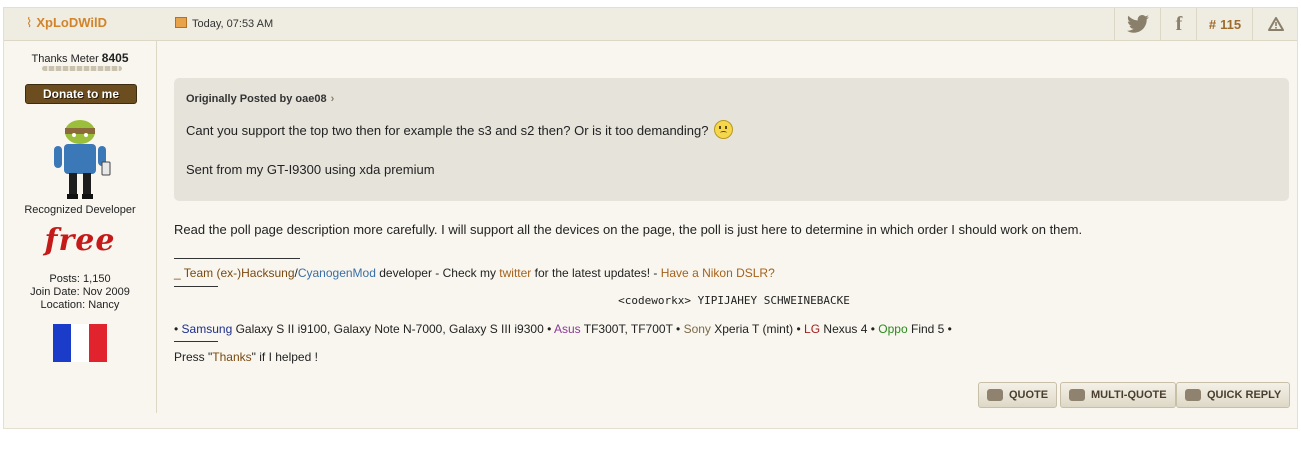 The height and width of the screenshot is (460, 1301). What do you see at coordinates (892, 329) in the screenshot?
I see `oppo-link: Oppo` at bounding box center [892, 329].